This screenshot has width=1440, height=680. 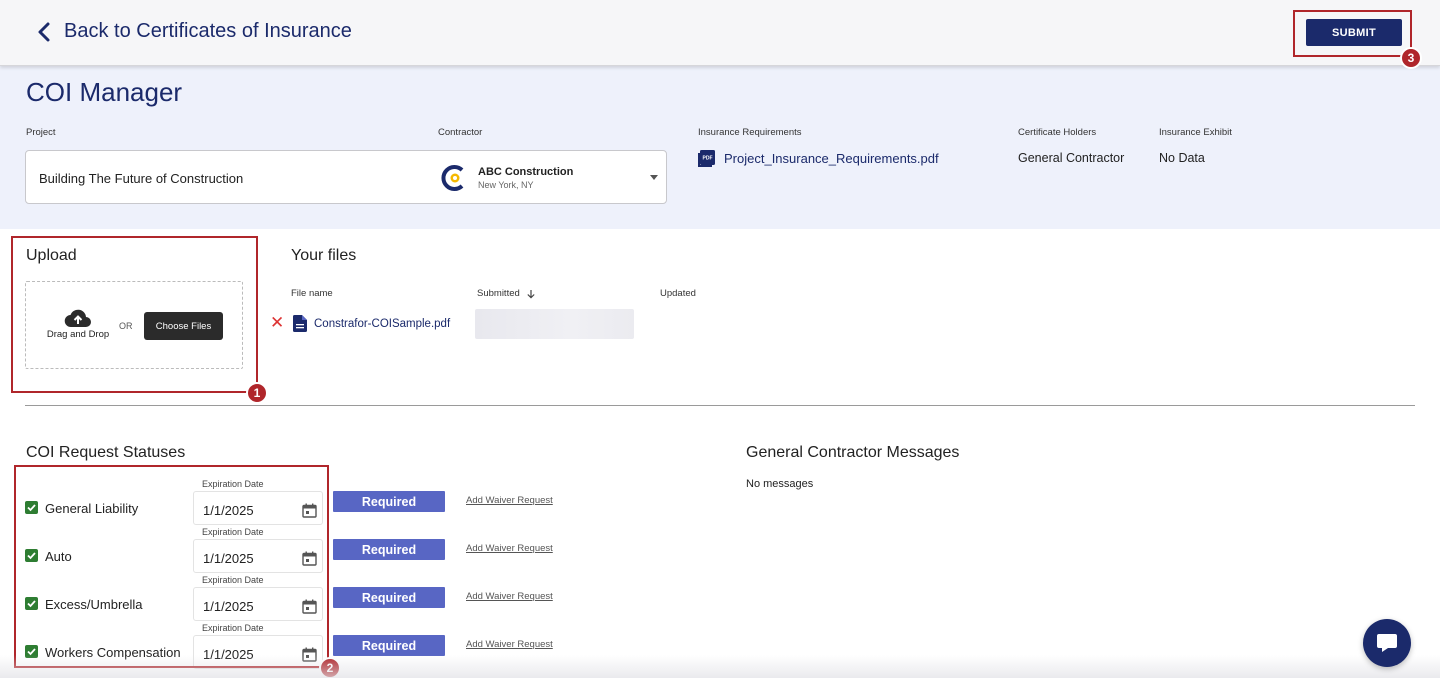 I want to click on column-submitted-label: Submitted, so click(x=498, y=293).